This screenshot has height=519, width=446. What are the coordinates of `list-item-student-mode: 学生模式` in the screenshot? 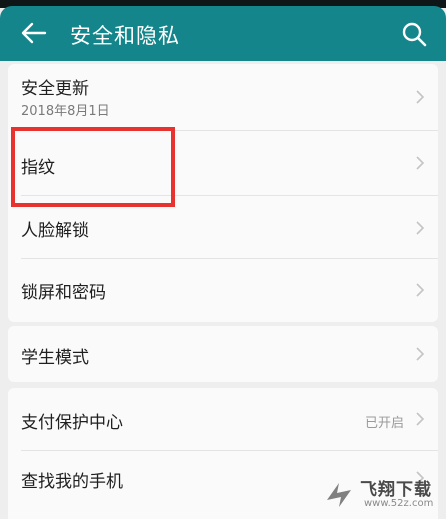 It's located at (223, 354).